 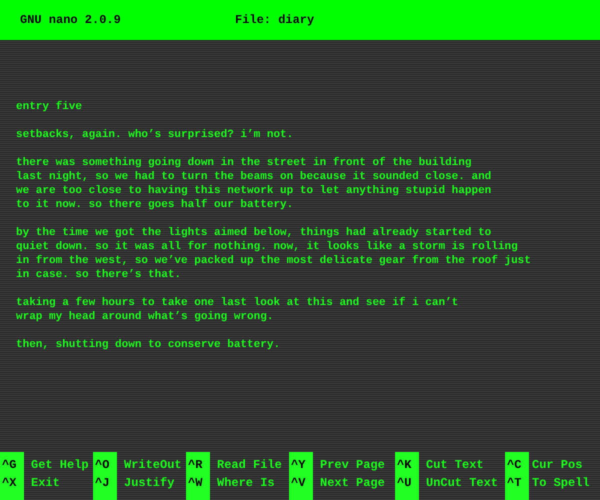 I want to click on text-line: to it now. so there goes half our battery., so click(x=155, y=205).